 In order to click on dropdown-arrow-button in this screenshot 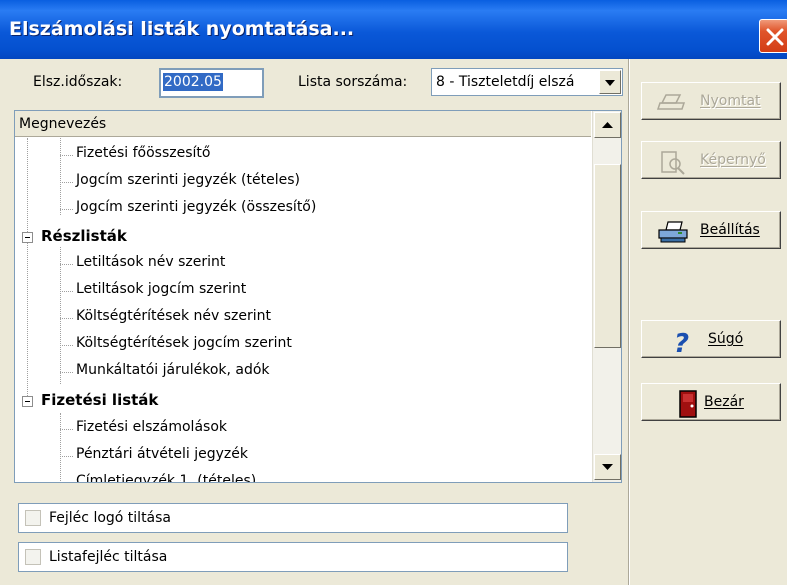, I will do `click(610, 82)`.